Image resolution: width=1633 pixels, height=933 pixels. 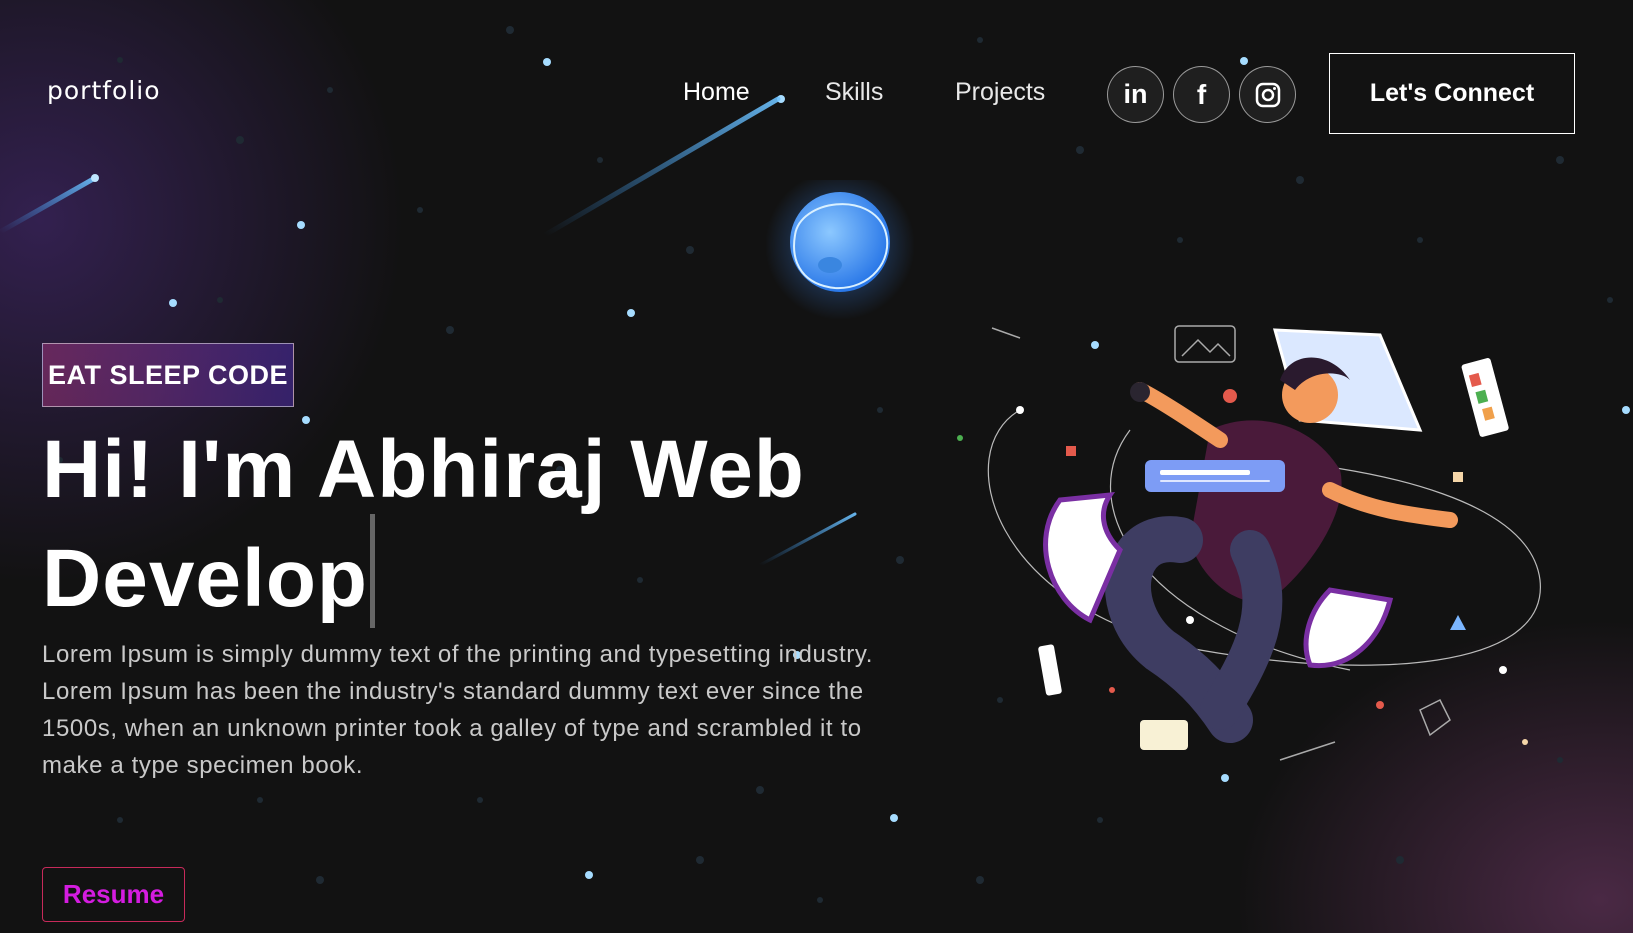 I want to click on typing-text: Develop, so click(x=205, y=578).